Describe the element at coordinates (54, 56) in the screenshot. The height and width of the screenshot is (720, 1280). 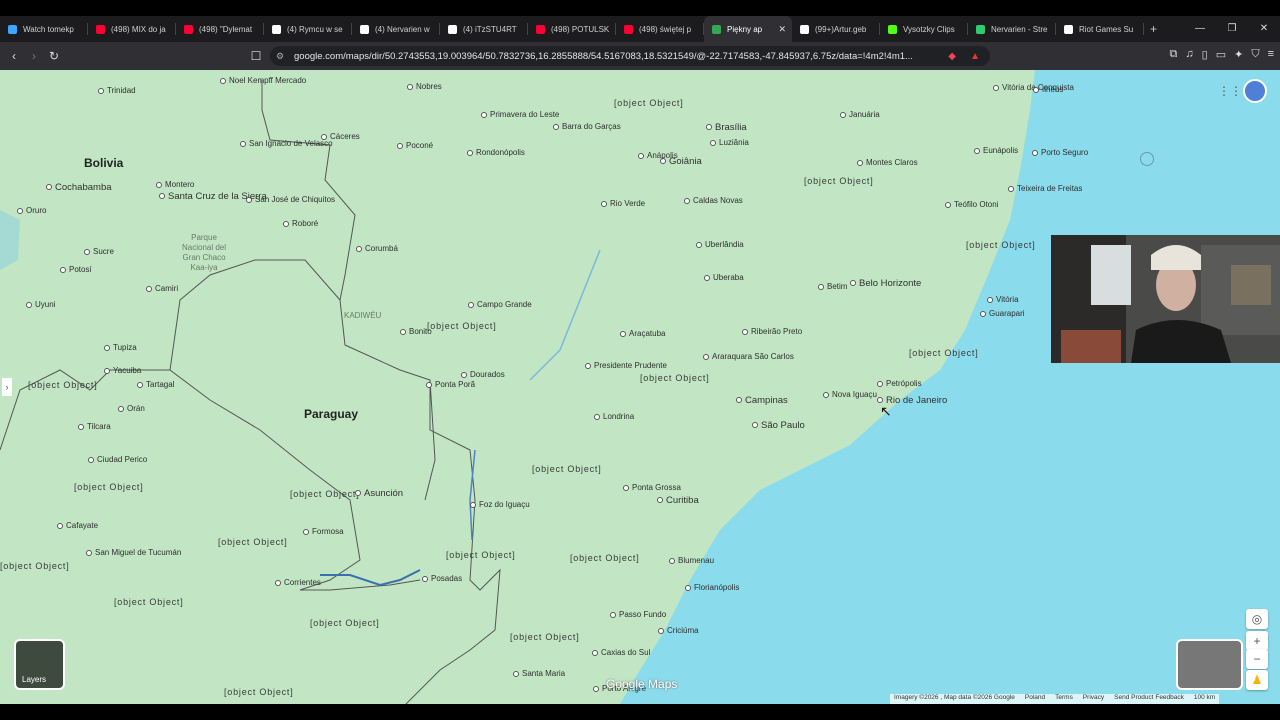
I see `reload-icon: ↻` at that location.